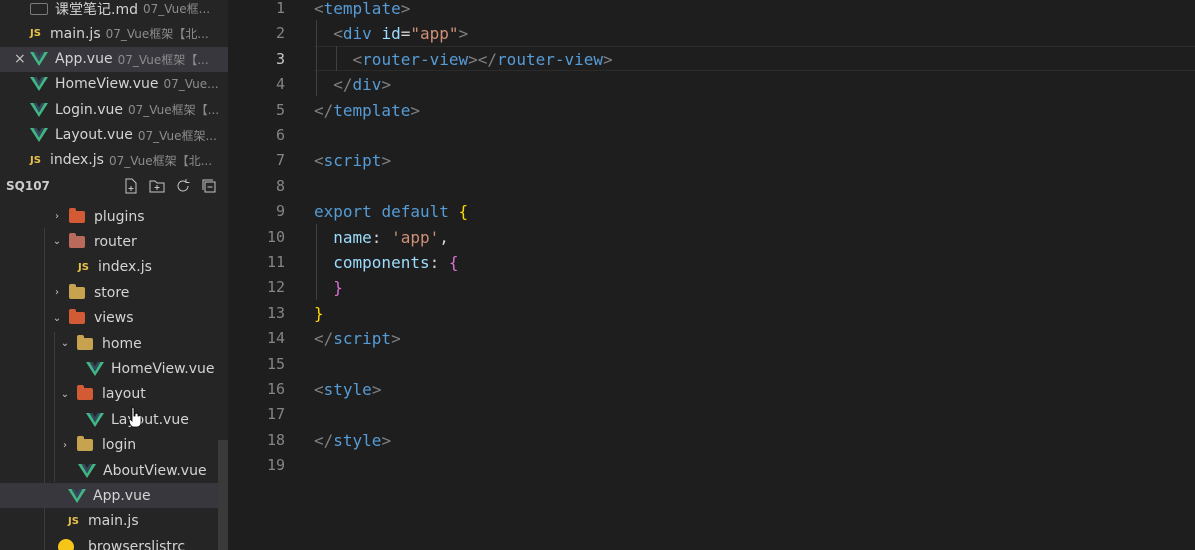  I want to click on sidebar-scrollbar, so click(223, 495).